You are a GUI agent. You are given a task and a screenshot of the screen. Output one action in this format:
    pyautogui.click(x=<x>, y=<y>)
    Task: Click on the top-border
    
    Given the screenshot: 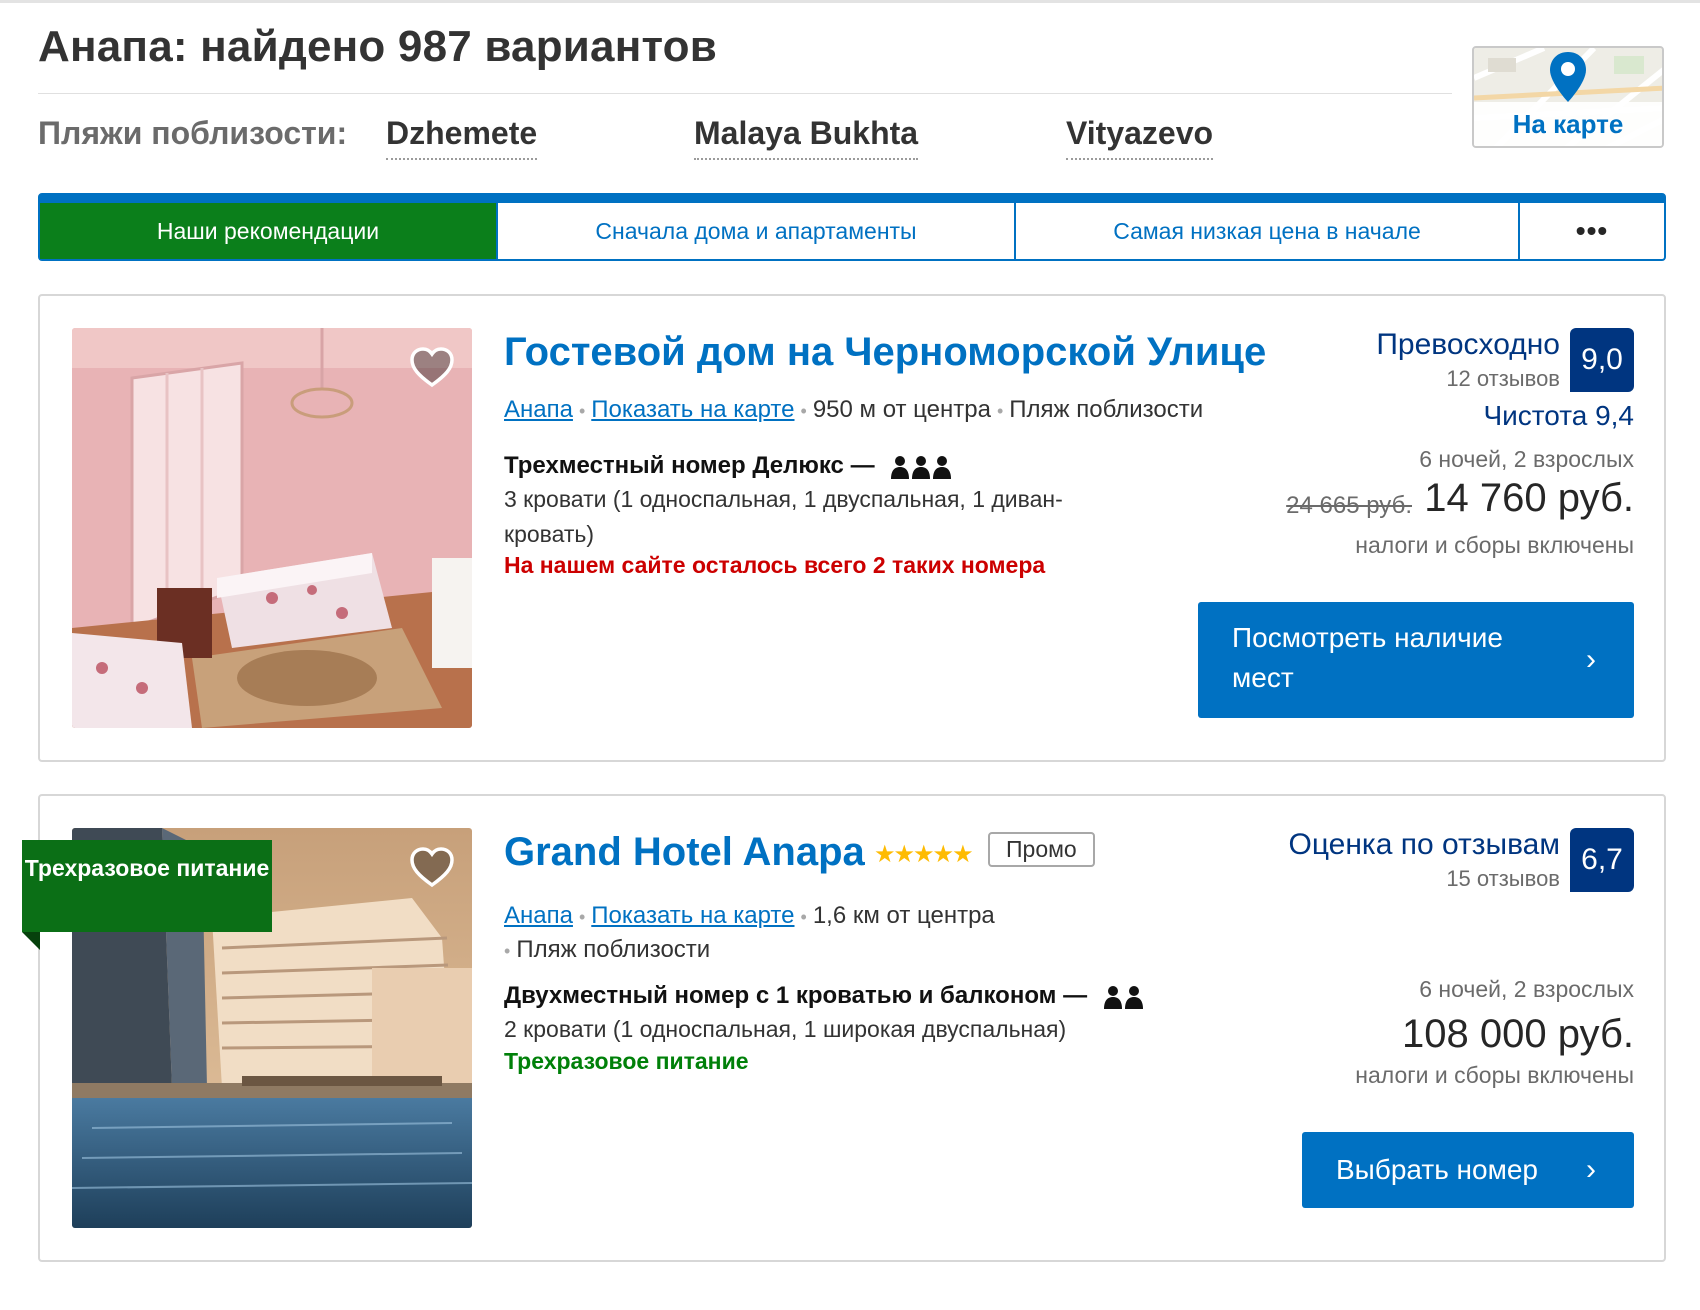 What is the action you would take?
    pyautogui.click(x=850, y=1)
    